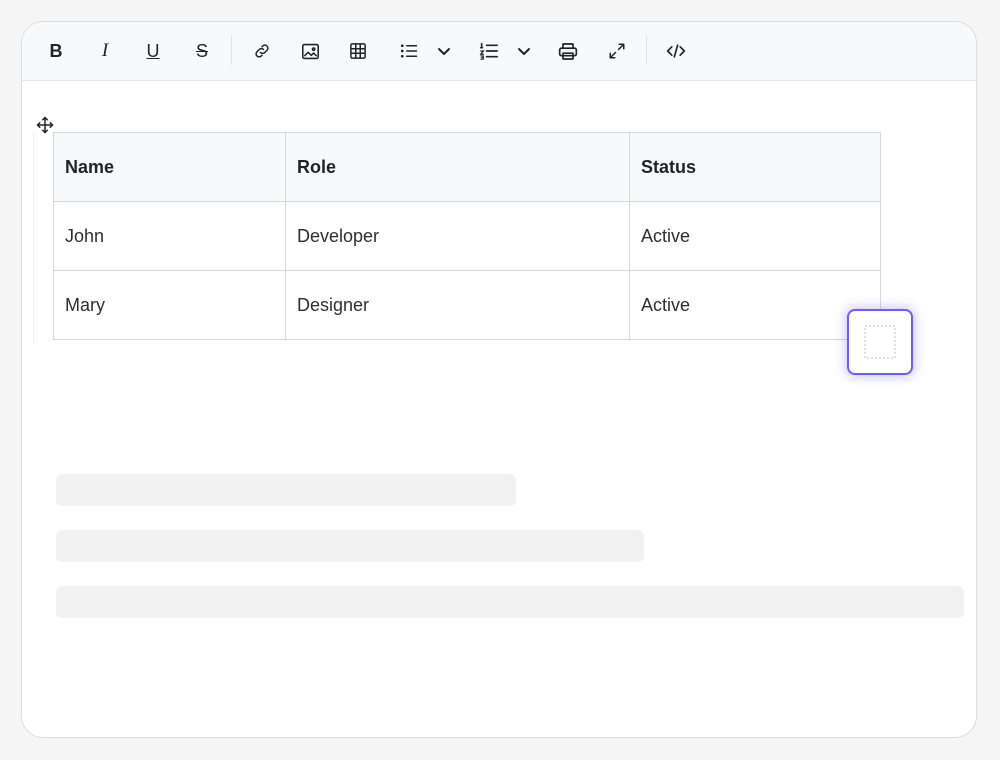 The width and height of the screenshot is (1000, 760). I want to click on underline-icon: U, so click(153, 50).